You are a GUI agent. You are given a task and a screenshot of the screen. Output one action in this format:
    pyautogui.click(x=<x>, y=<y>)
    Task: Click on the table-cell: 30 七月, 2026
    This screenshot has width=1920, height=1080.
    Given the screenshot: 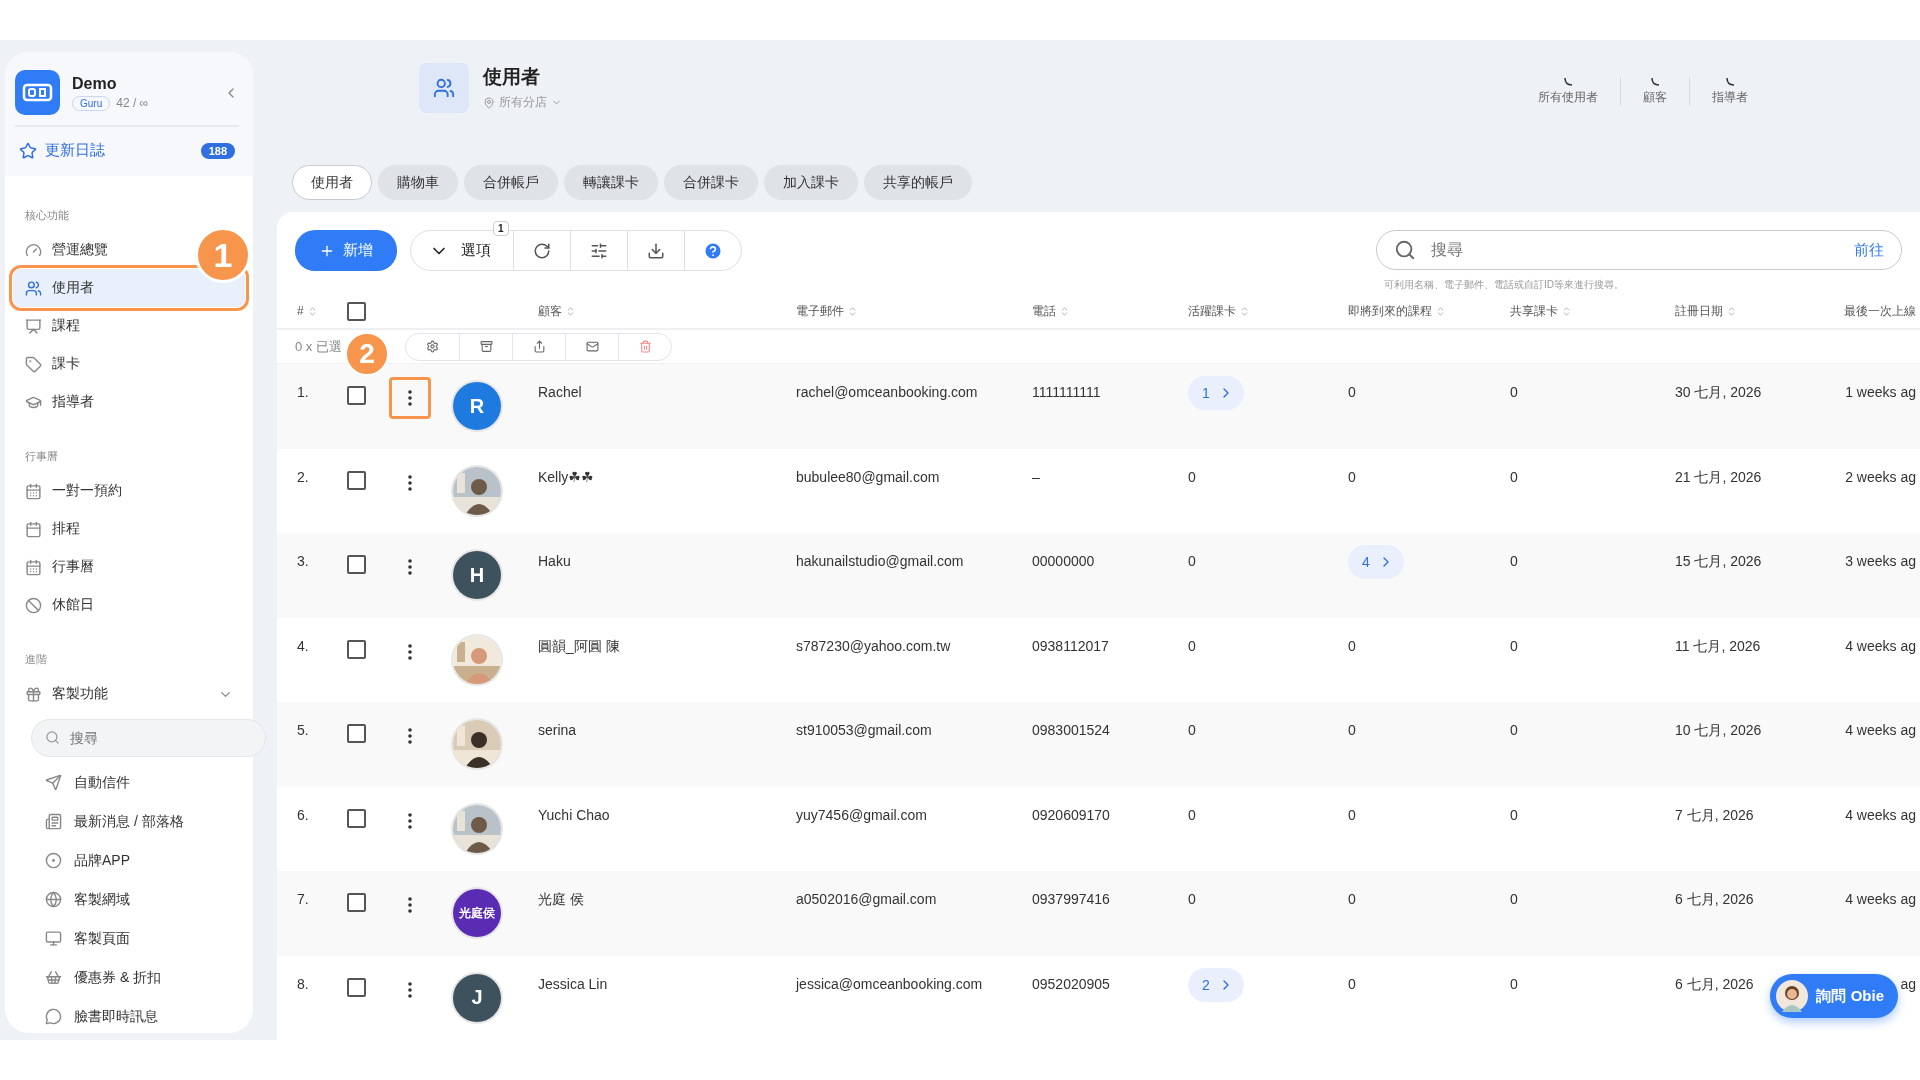 What is the action you would take?
    pyautogui.click(x=1718, y=393)
    